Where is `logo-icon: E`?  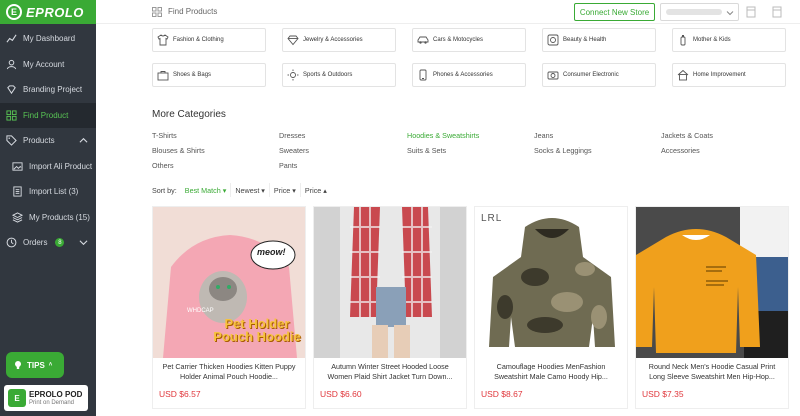
logo-icon: E is located at coordinates (14, 12).